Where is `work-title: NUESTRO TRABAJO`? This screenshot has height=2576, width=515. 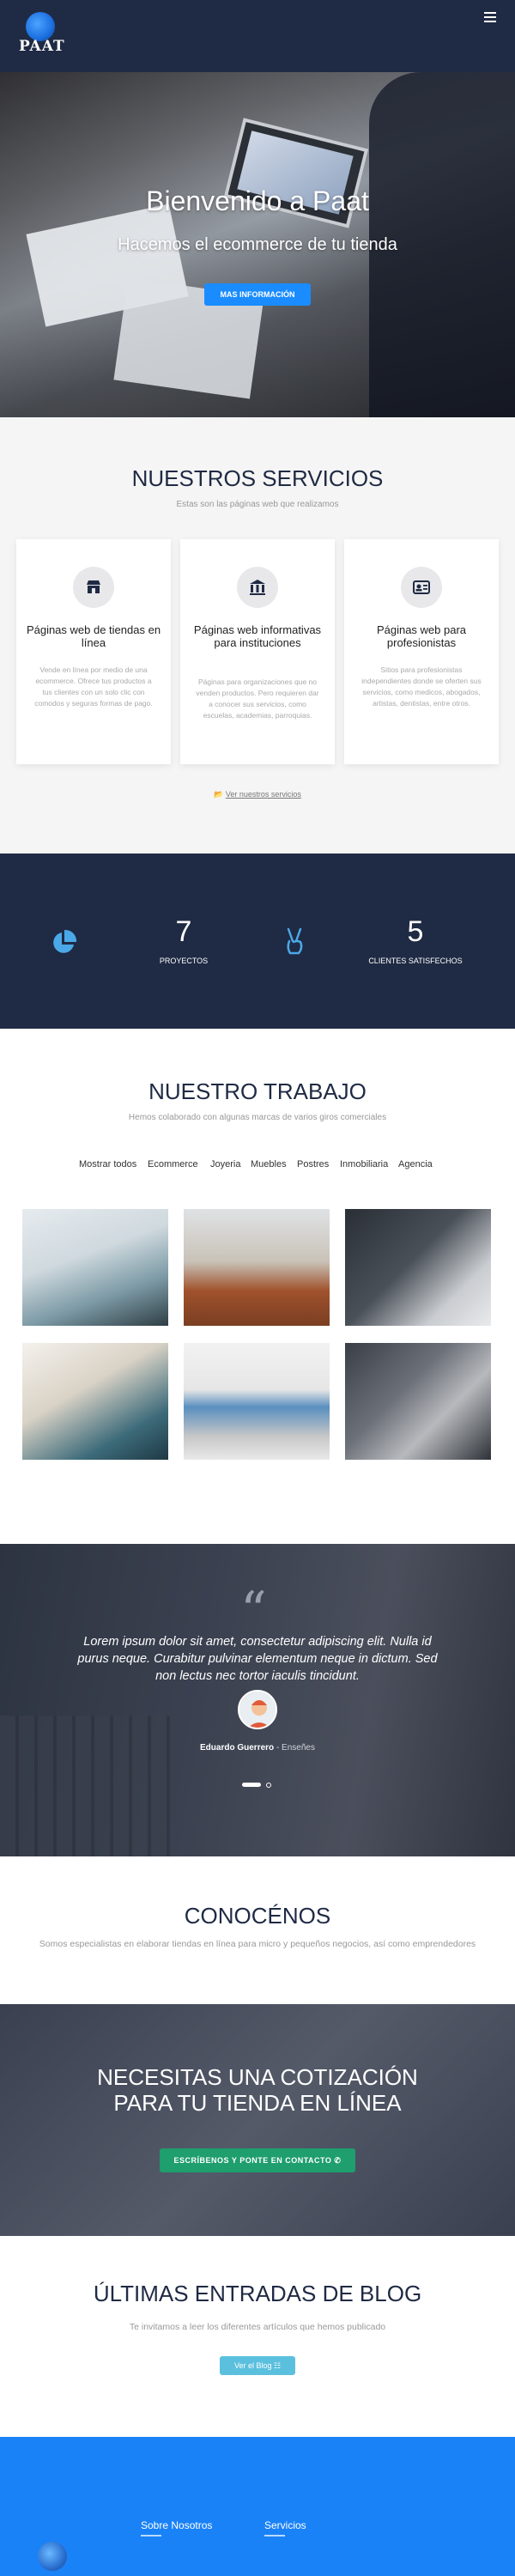 work-title: NUESTRO TRABAJO is located at coordinates (257, 1091).